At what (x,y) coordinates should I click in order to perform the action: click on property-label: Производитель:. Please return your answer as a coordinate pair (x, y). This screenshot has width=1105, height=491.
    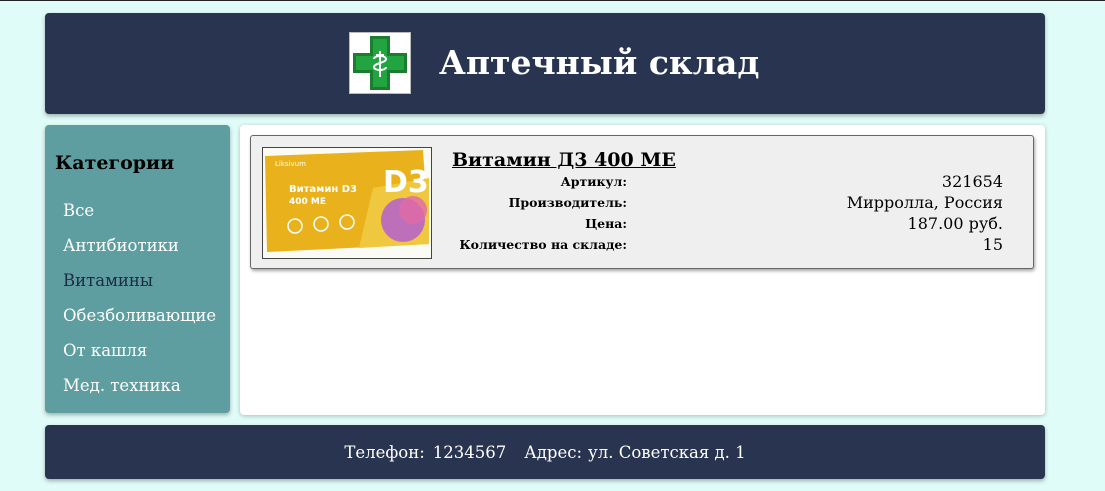
    Looking at the image, I should click on (567, 202).